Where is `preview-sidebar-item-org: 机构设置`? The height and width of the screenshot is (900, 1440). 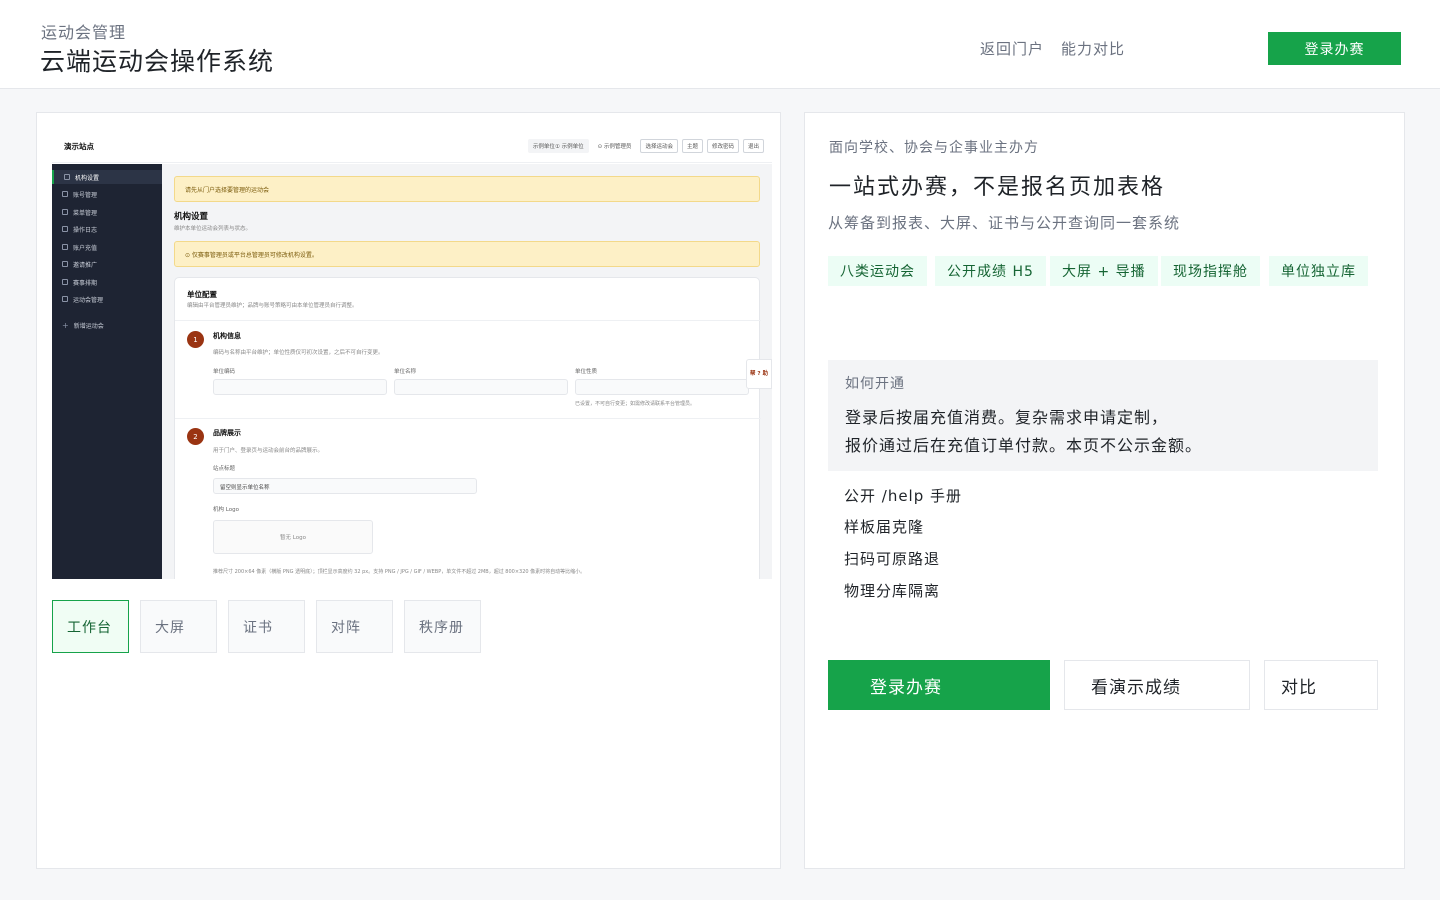
preview-sidebar-item-org: 机构设置 is located at coordinates (107, 177).